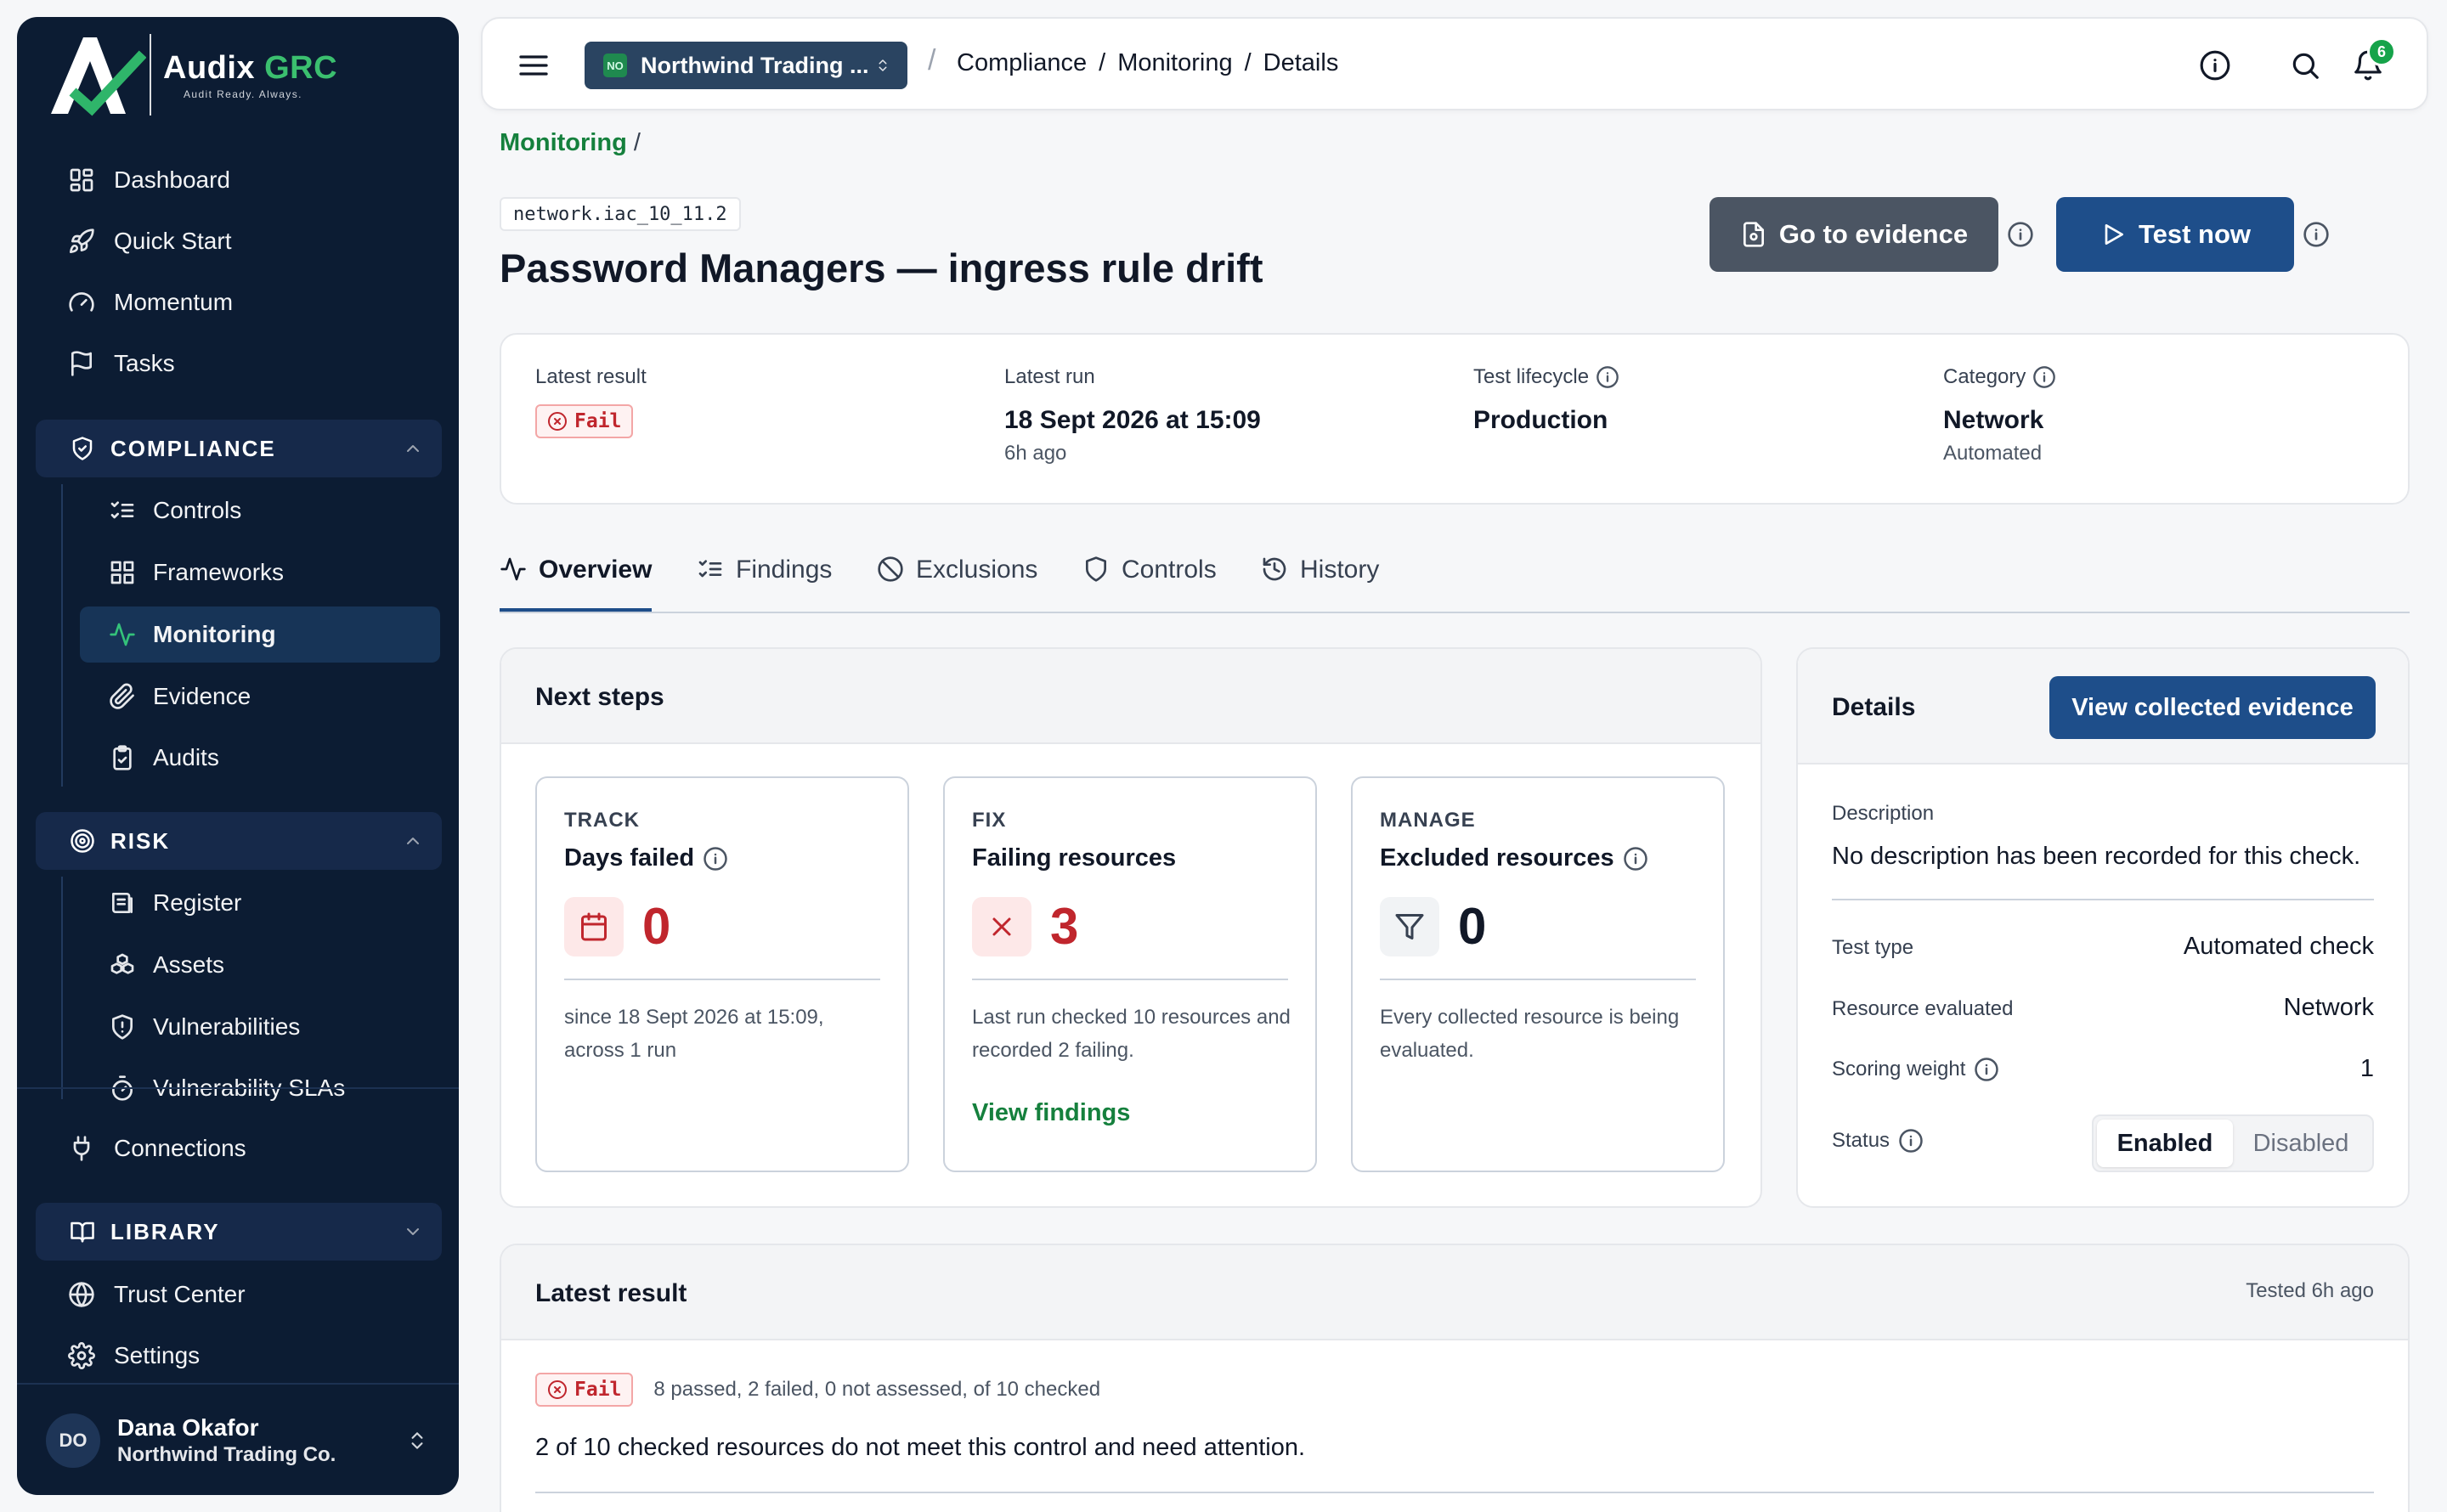 The height and width of the screenshot is (1512, 2447). Describe the element at coordinates (239, 841) in the screenshot. I see `group-risk: RISK` at that location.